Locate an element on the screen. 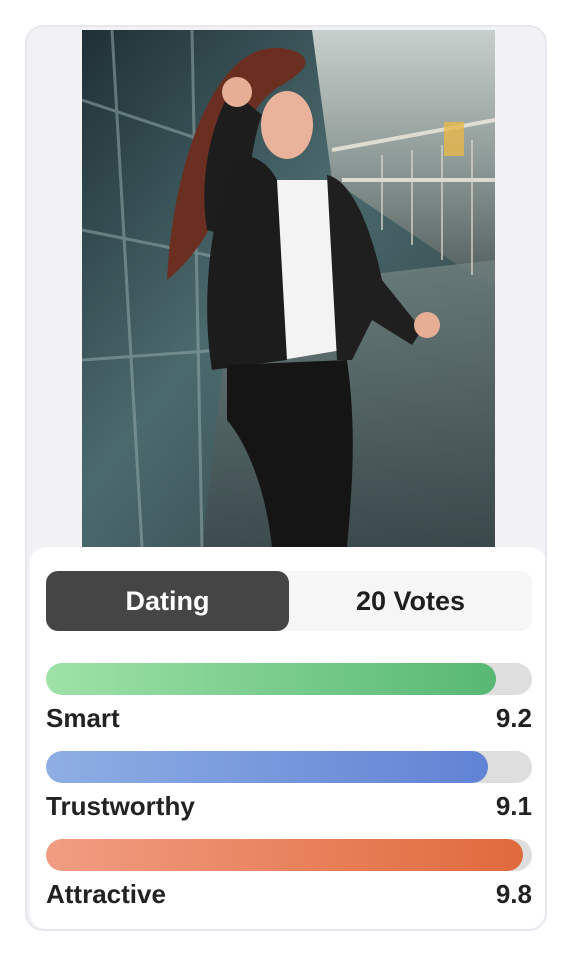  metric-trustworthy: Trustworthy 9.1 is located at coordinates (289, 791).